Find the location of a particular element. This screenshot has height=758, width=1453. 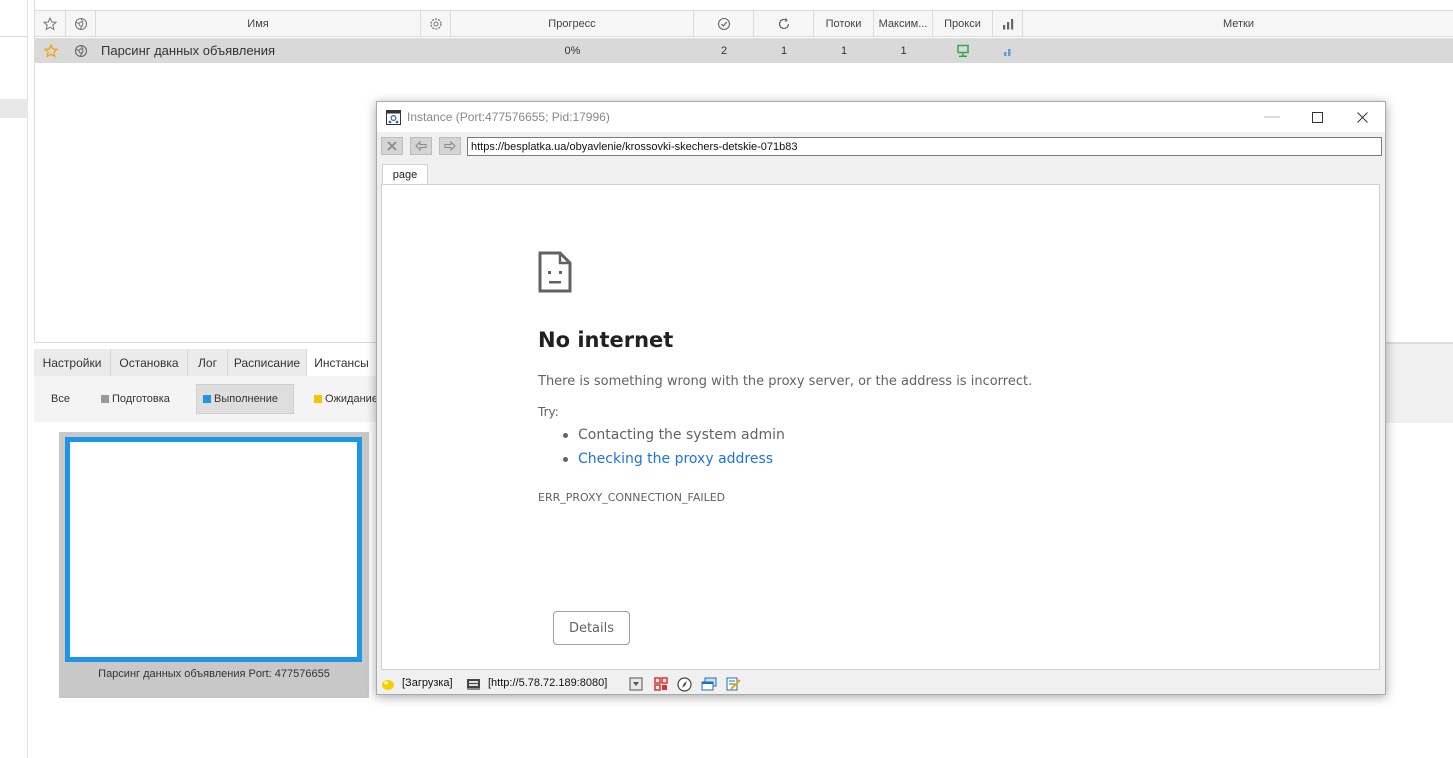

progress-column-header: Прогресс is located at coordinates (572, 24).